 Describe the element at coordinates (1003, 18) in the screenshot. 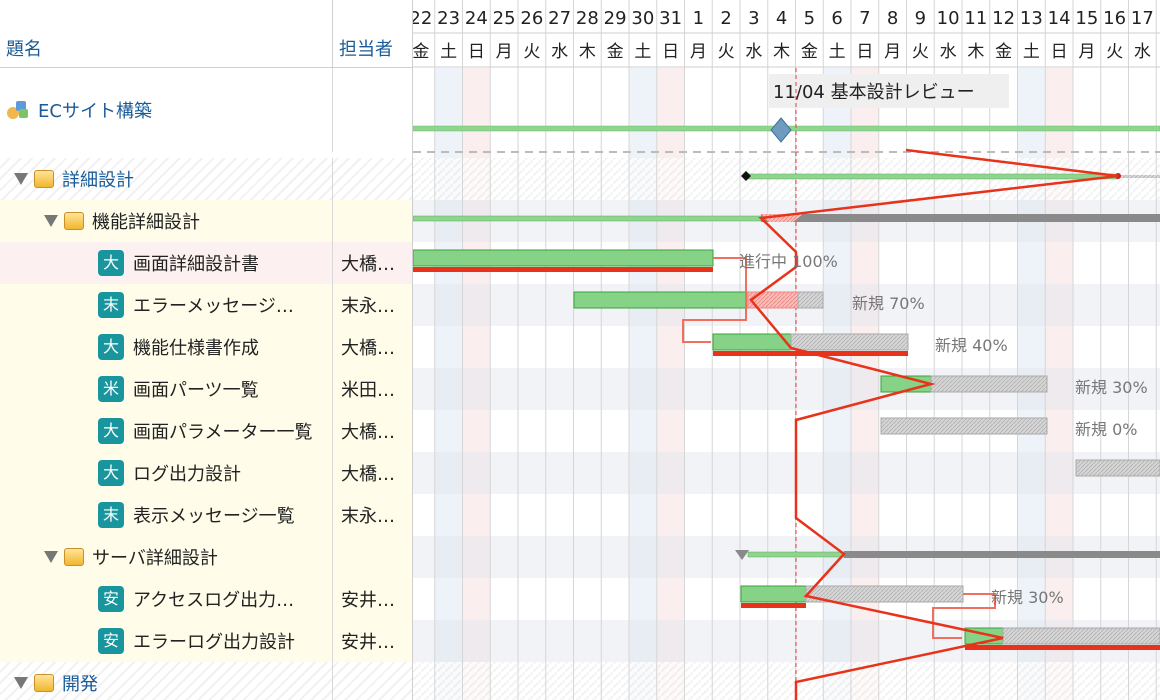

I see `date-label: 12` at that location.